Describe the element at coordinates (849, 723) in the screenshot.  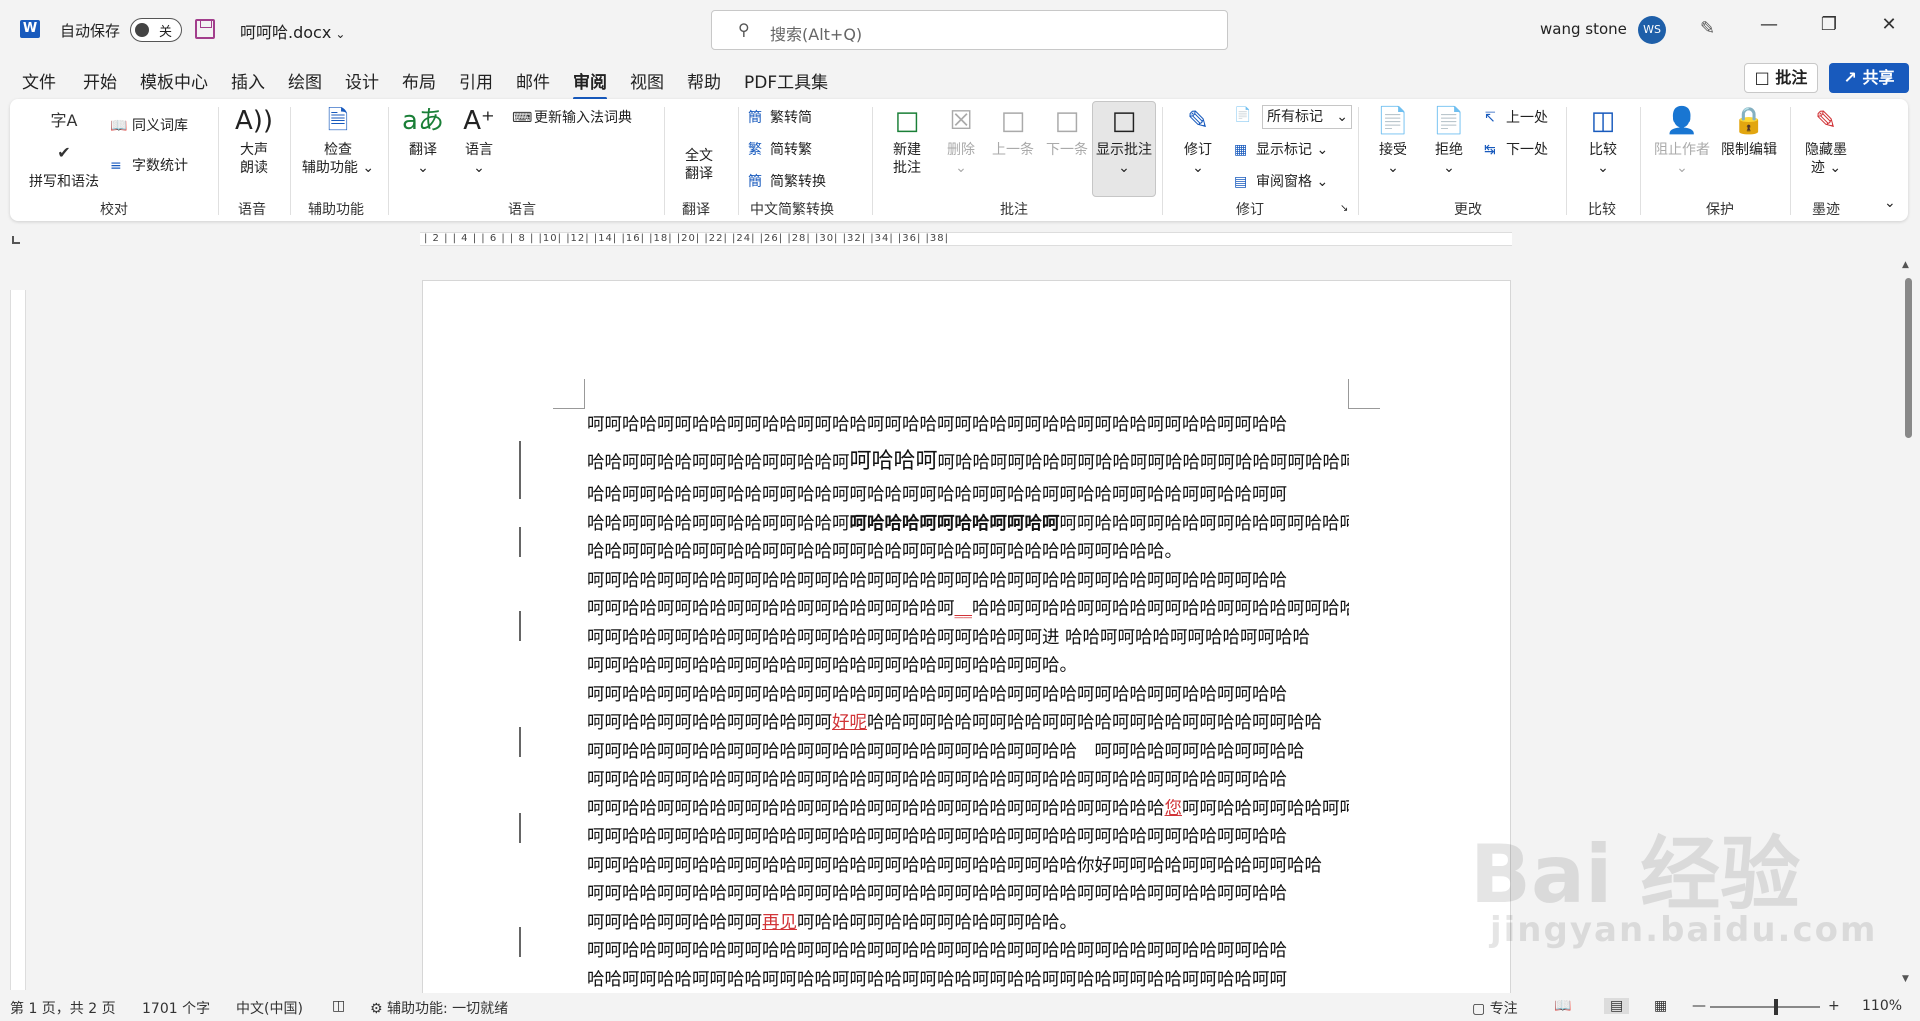
I see `tracked-insertion: 好呢` at that location.